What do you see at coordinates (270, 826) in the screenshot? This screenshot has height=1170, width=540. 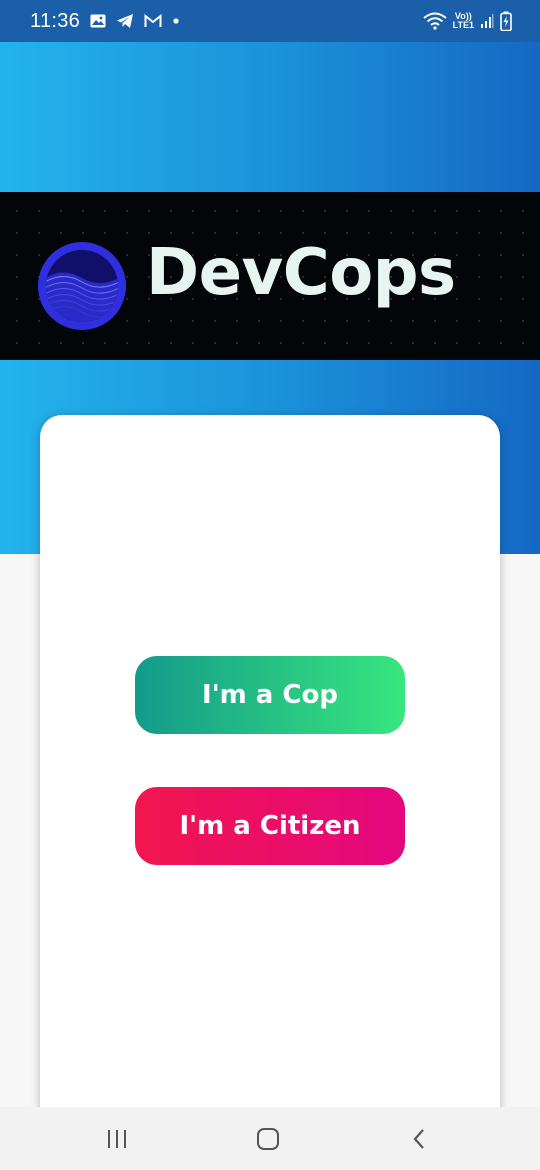 I see `citizen-button: I'm a Citizen` at bounding box center [270, 826].